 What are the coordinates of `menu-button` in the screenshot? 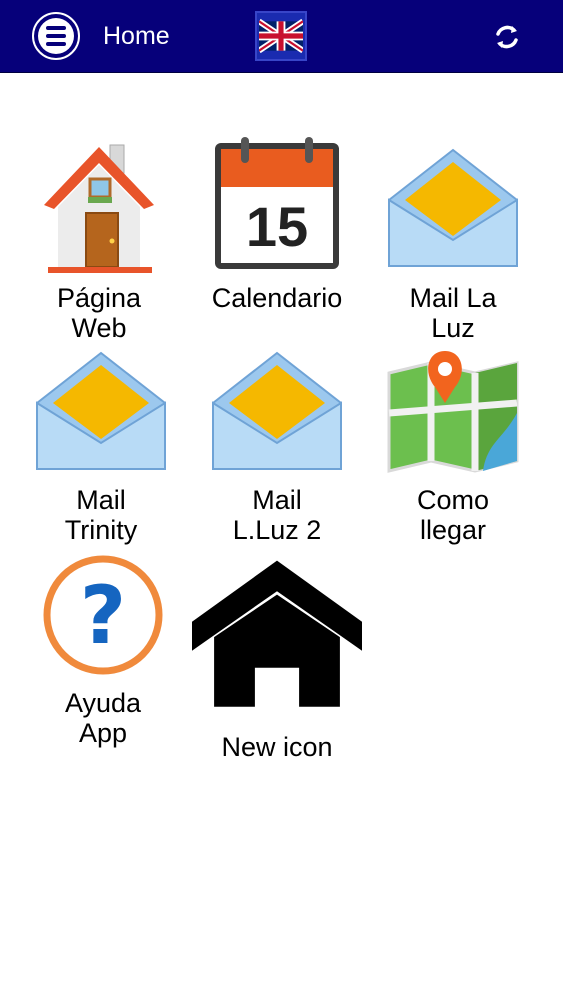 It's located at (56, 36).